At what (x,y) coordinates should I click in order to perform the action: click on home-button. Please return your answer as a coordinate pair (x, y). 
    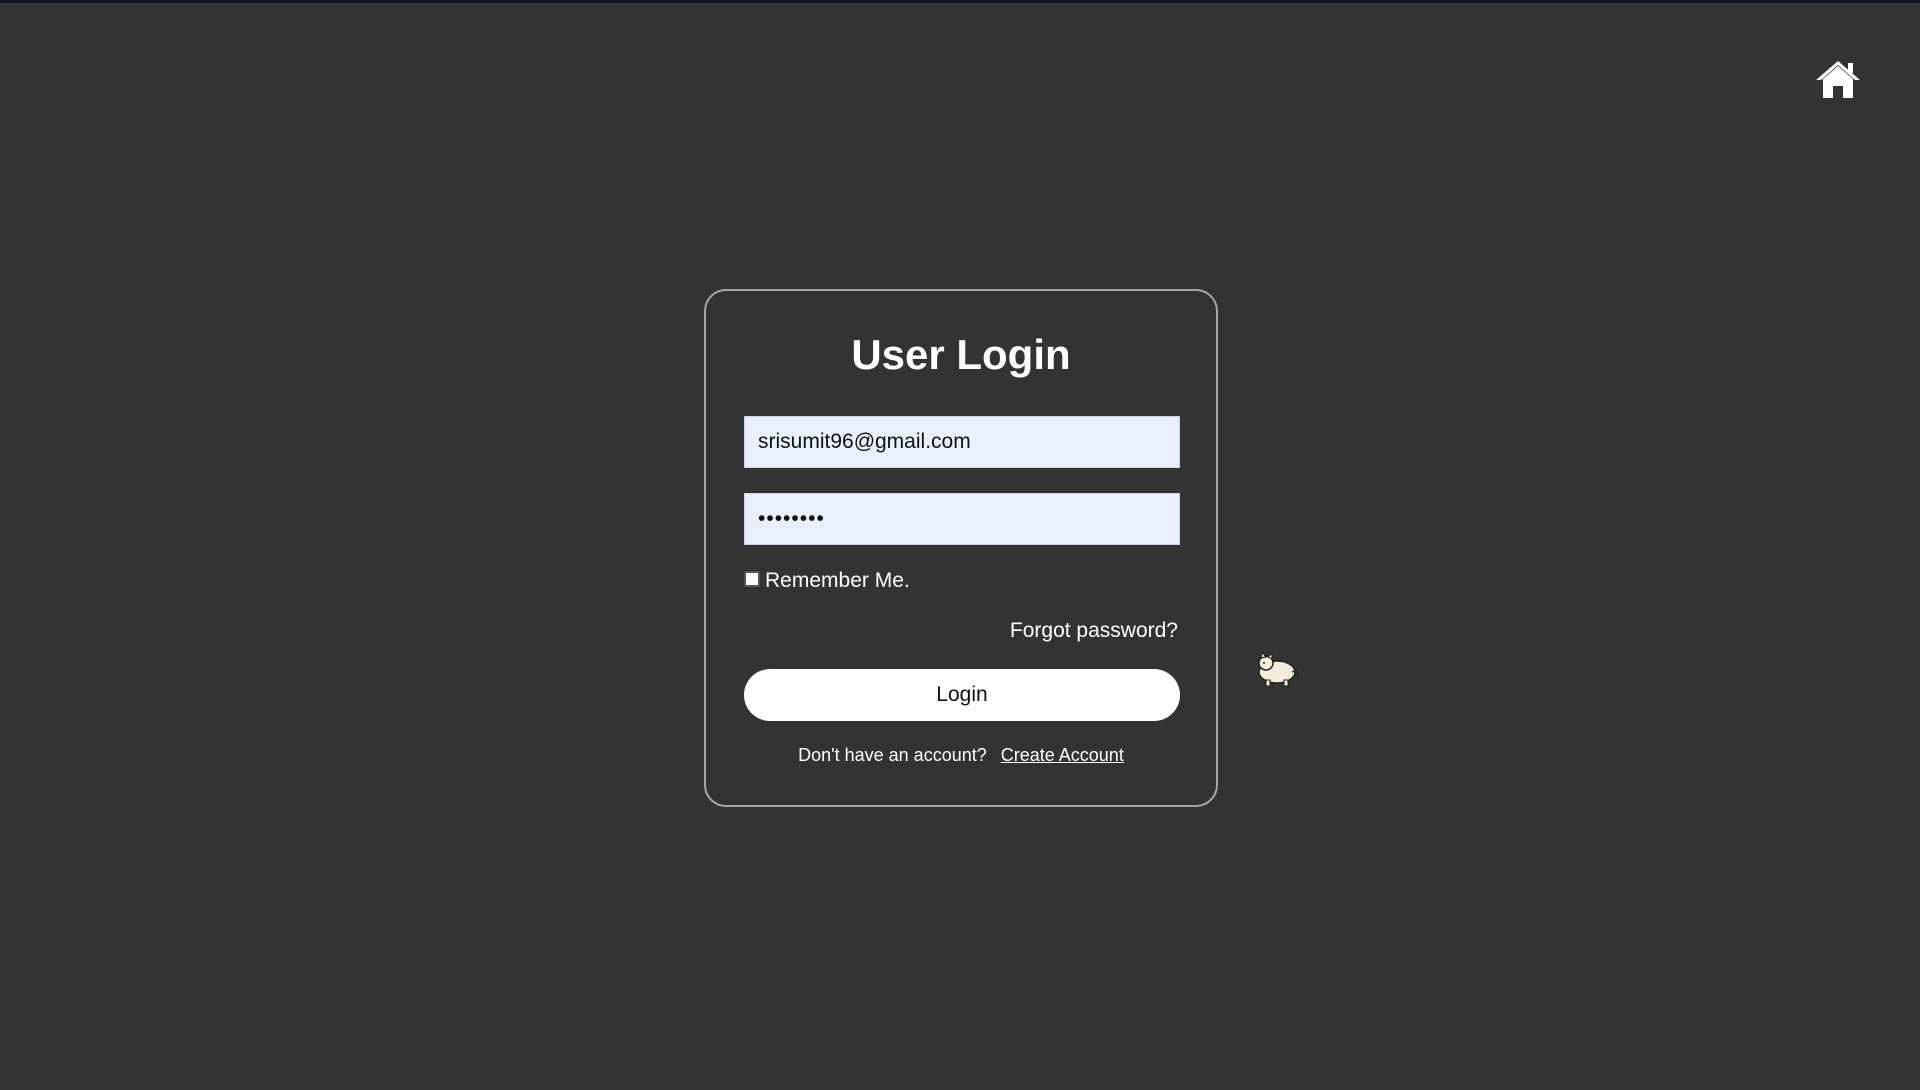
    Looking at the image, I should click on (1838, 79).